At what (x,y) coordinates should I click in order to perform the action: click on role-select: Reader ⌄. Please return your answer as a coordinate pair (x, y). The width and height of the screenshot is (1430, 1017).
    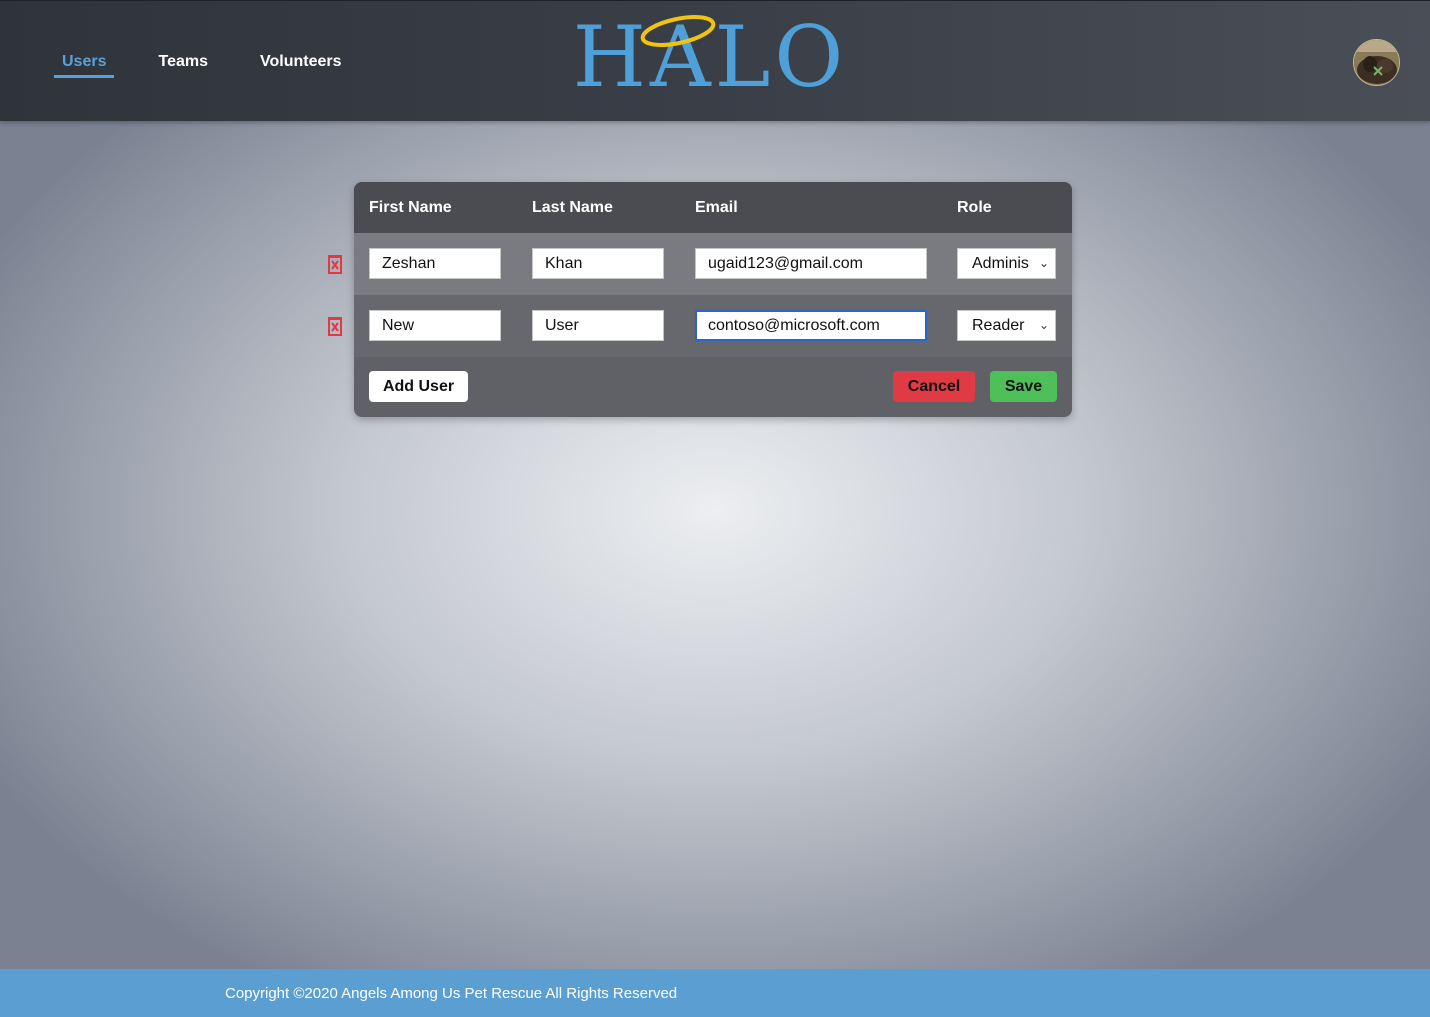
    Looking at the image, I should click on (1006, 325).